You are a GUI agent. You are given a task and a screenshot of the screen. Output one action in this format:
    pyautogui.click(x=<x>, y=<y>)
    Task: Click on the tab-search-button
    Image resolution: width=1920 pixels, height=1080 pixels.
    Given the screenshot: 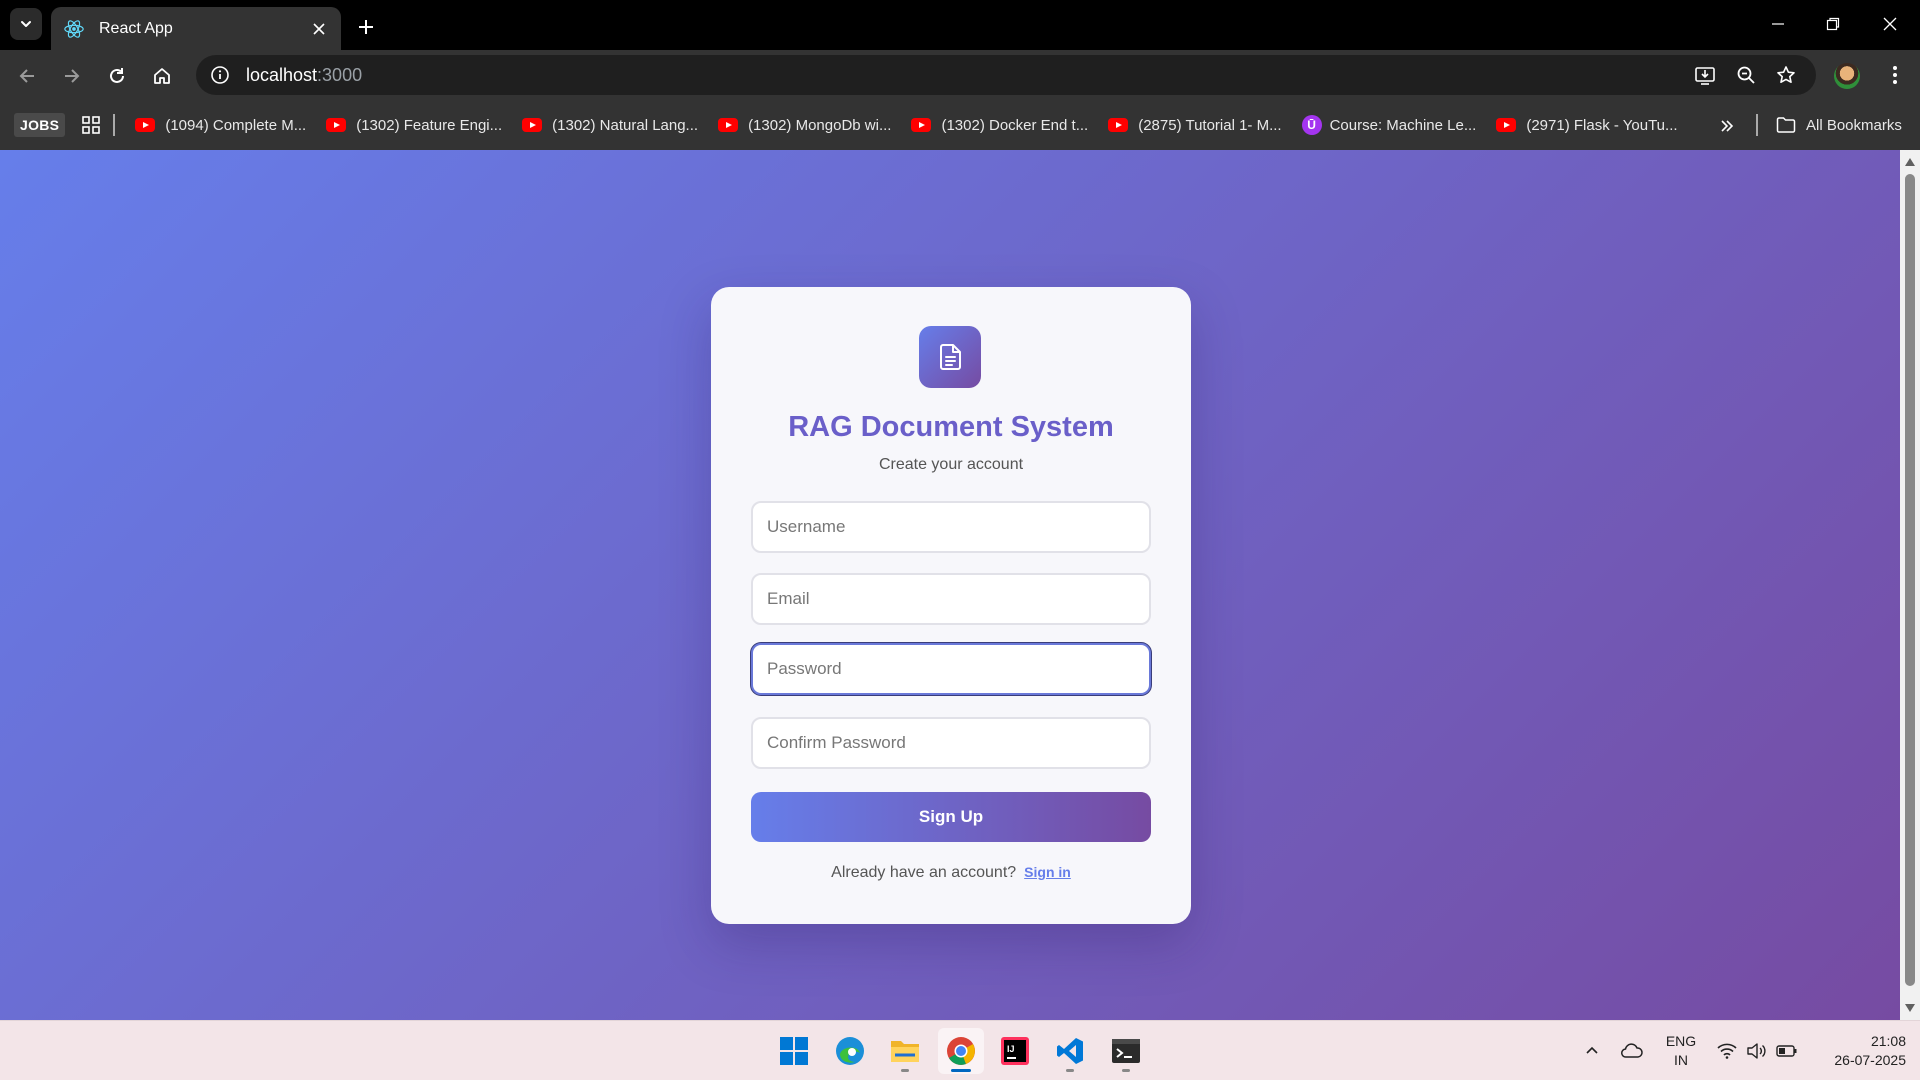 What is the action you would take?
    pyautogui.click(x=26, y=24)
    